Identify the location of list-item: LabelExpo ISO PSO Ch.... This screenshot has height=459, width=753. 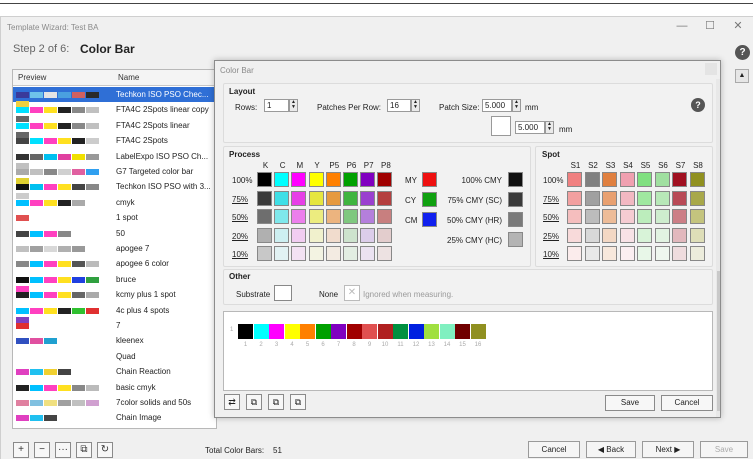
(114, 159).